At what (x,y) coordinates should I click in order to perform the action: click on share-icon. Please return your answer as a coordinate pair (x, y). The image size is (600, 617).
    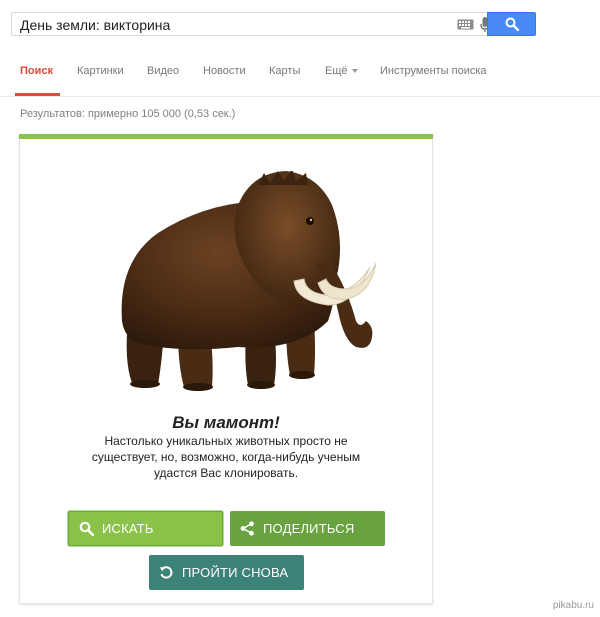
    Looking at the image, I should click on (247, 528).